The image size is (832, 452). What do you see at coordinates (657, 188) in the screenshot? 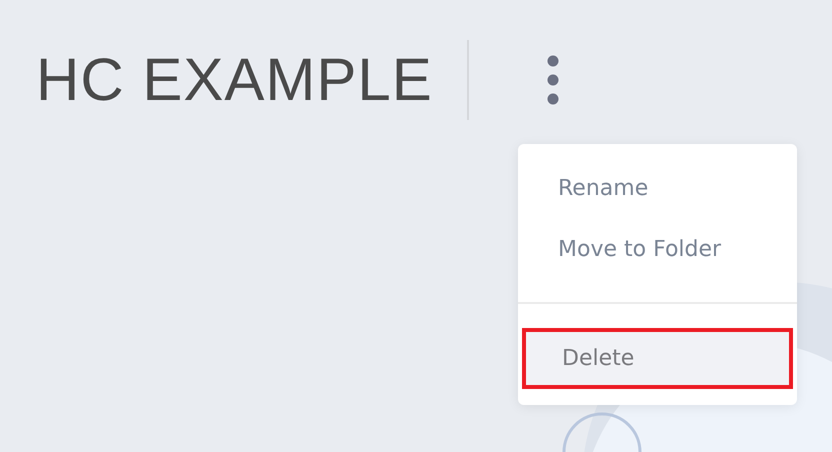
I see `menu-item: Rename` at bounding box center [657, 188].